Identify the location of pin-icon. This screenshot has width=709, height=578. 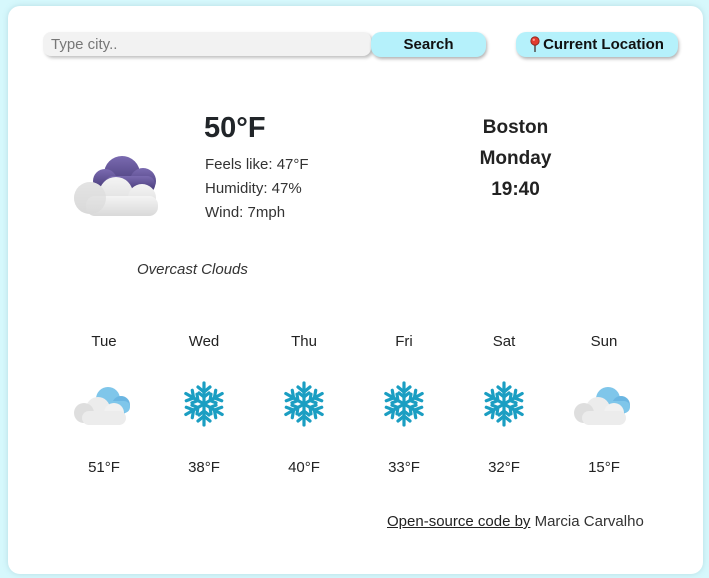
(535, 44).